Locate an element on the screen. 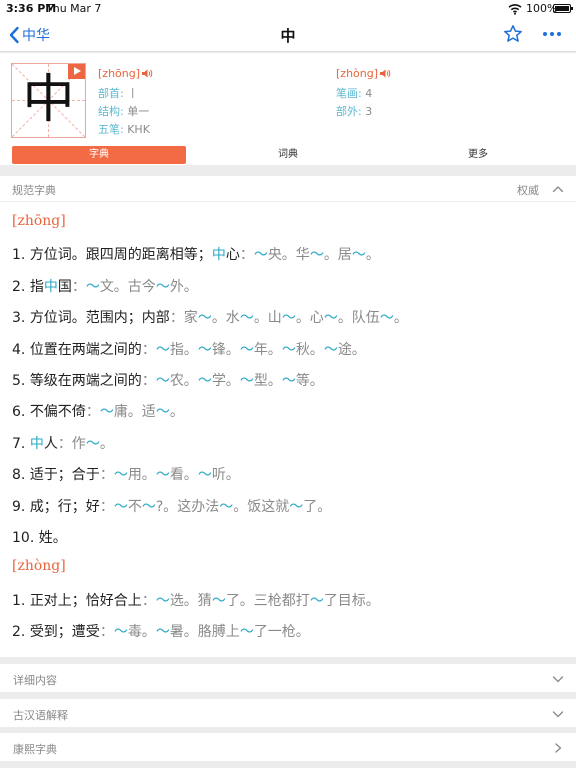  definition-text: 暑。胳膊上 is located at coordinates (204, 632).